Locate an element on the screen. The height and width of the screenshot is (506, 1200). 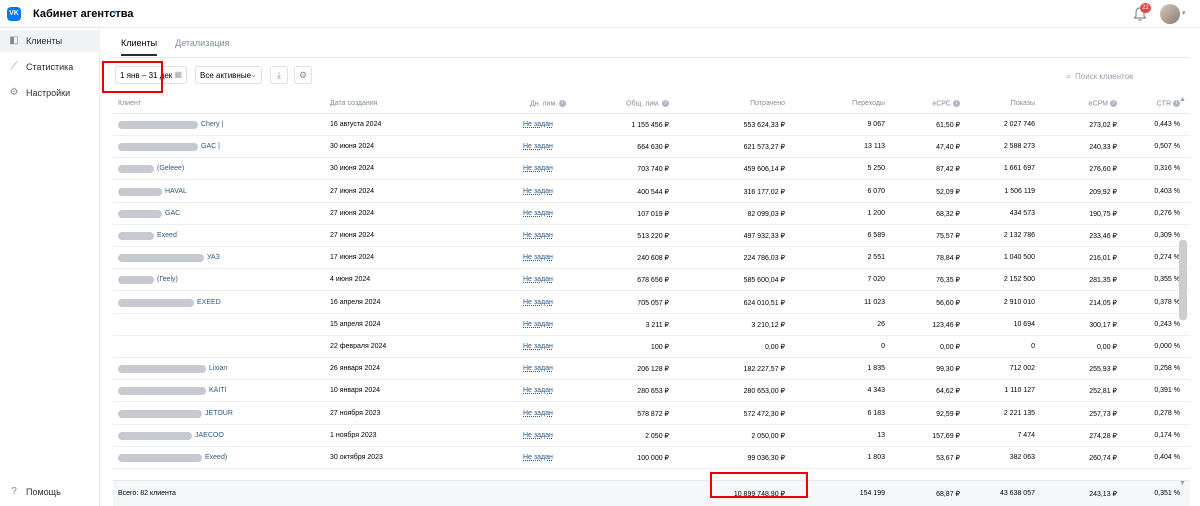
ctr-value: 0,274 % is located at coordinates (1167, 258).